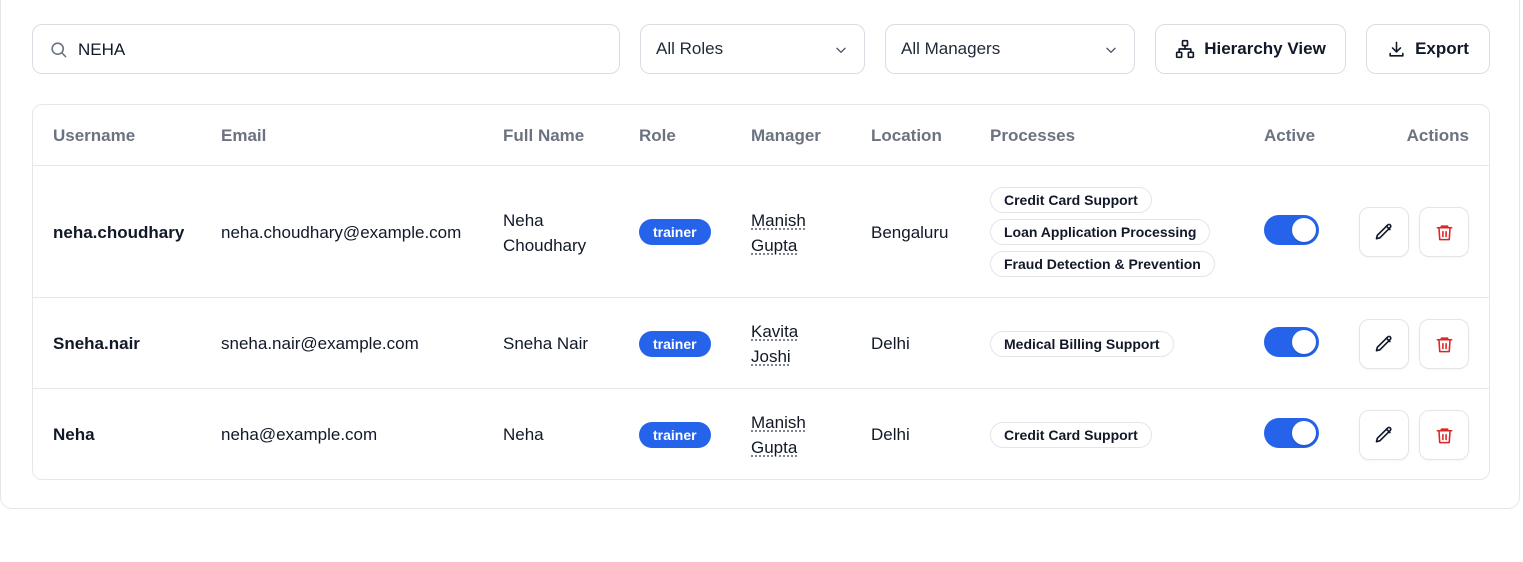 The height and width of the screenshot is (562, 1523). Describe the element at coordinates (543, 136) in the screenshot. I see `header-full-name: Full Name` at that location.